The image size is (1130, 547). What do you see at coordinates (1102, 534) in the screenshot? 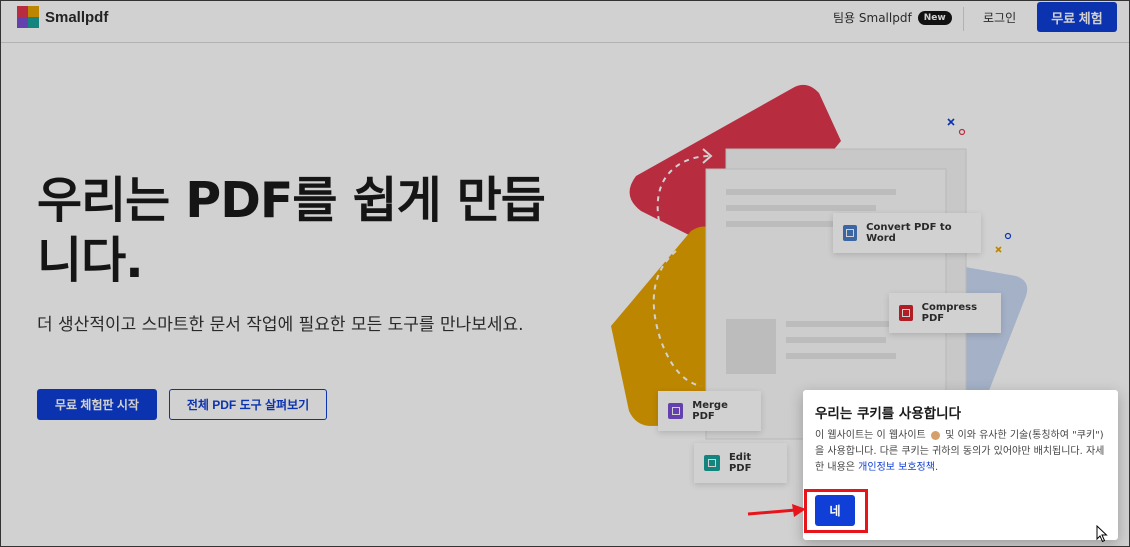
I see `mouse-cursor-icon` at bounding box center [1102, 534].